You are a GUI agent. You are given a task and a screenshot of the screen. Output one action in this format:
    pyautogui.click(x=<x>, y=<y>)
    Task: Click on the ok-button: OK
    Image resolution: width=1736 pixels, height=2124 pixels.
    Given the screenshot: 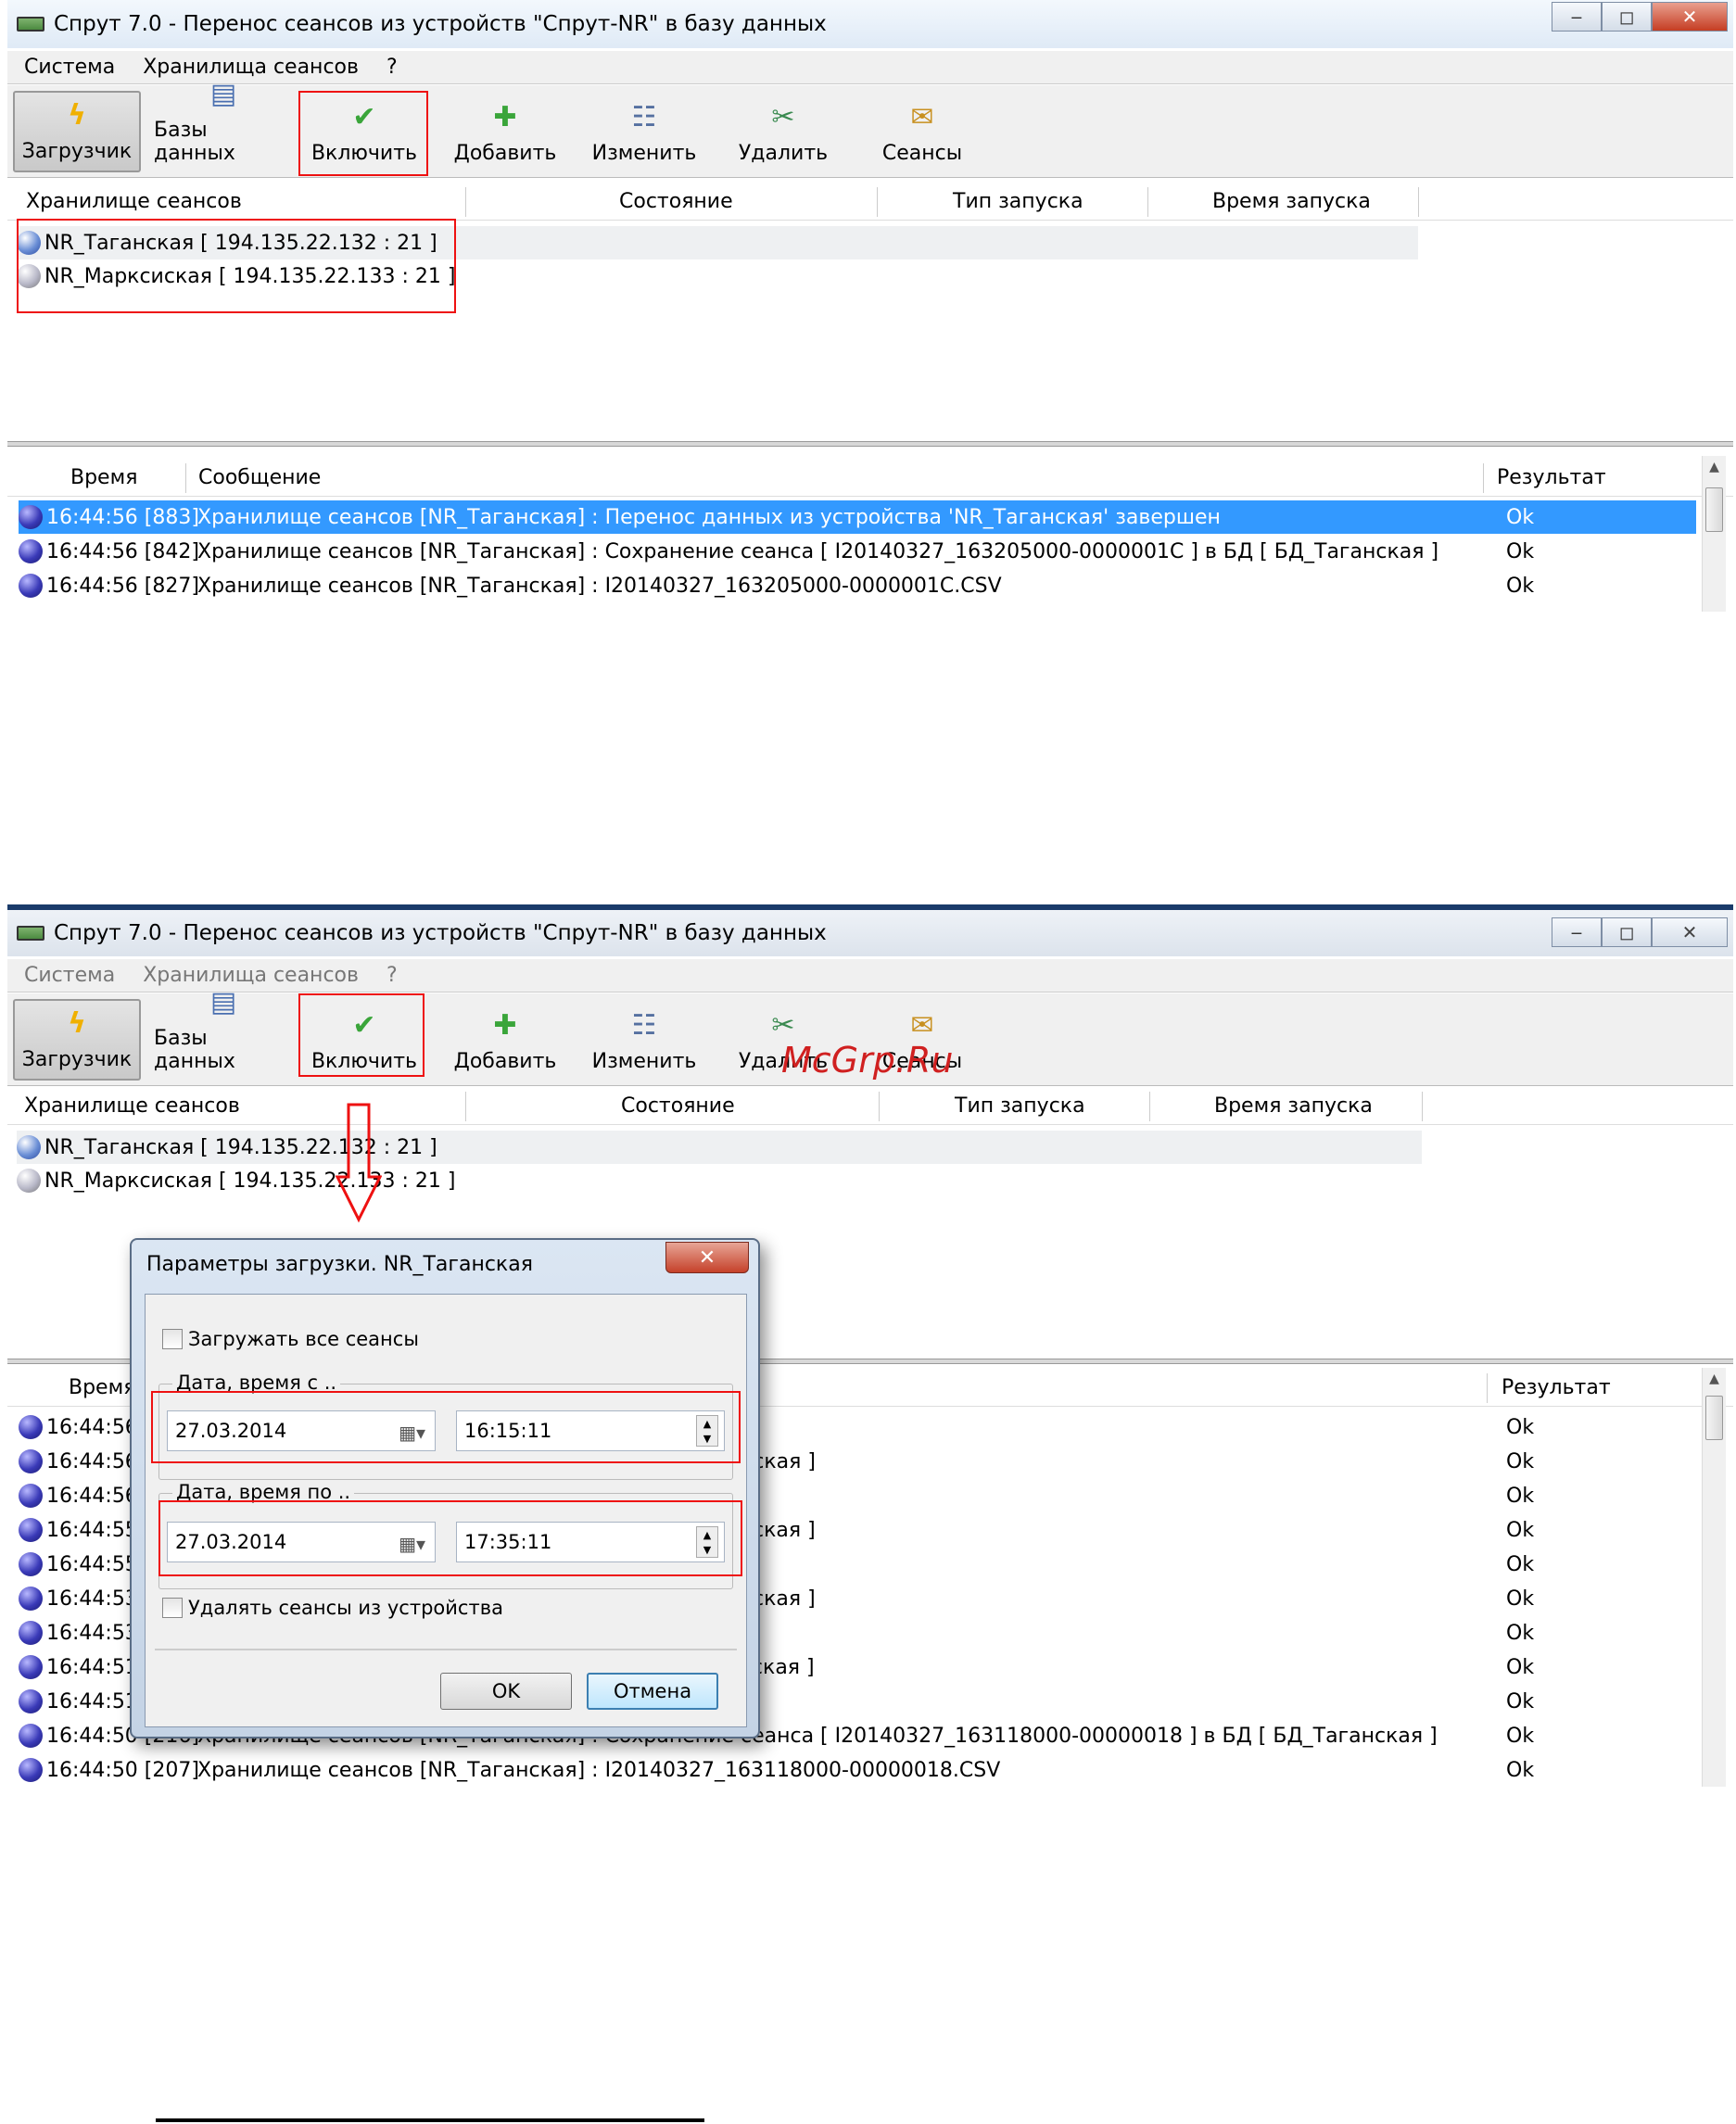 What is the action you would take?
    pyautogui.click(x=506, y=1691)
    